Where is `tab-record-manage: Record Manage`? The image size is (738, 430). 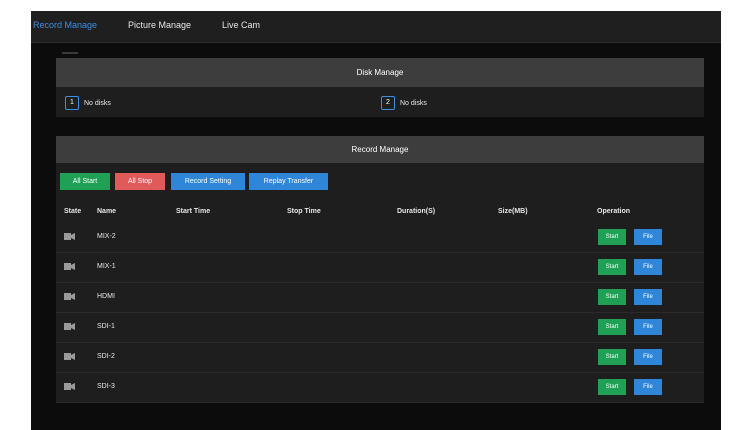 tab-record-manage: Record Manage is located at coordinates (65, 26).